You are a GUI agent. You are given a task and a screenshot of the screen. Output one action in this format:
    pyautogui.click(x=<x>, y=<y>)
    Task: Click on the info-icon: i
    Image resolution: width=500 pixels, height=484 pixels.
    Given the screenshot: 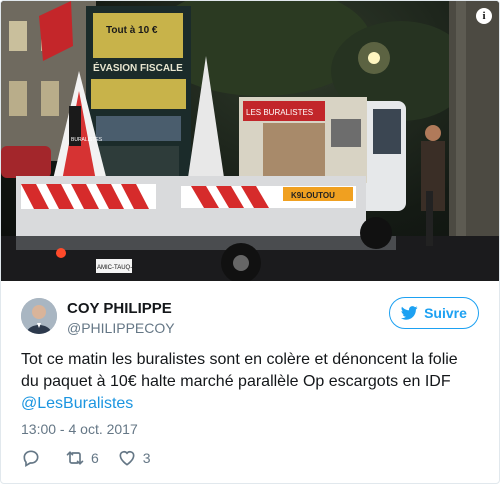 What is the action you would take?
    pyautogui.click(x=484, y=16)
    